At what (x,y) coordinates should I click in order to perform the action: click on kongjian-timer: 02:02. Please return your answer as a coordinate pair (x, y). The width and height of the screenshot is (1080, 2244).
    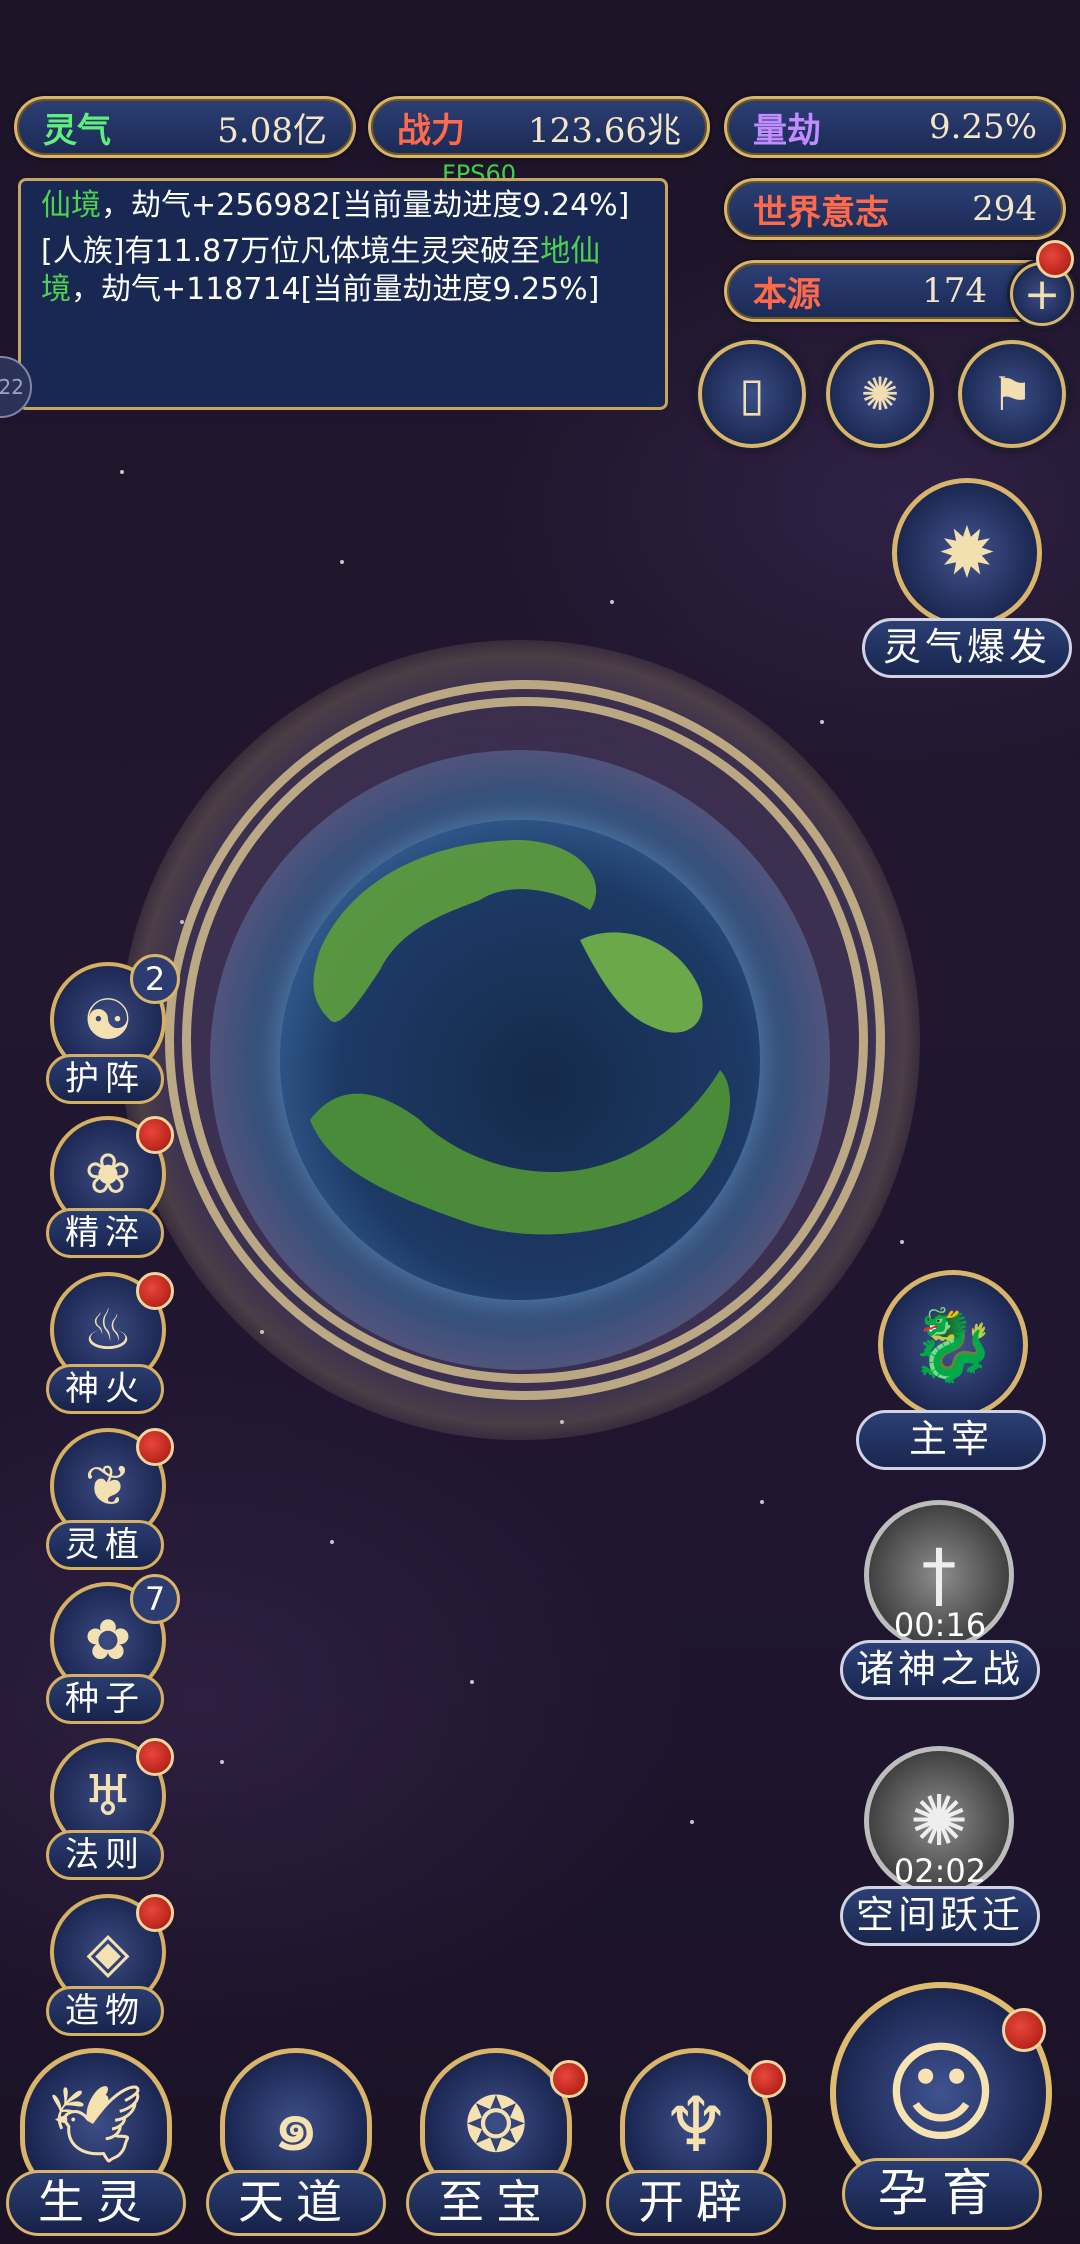
    Looking at the image, I should click on (940, 1871).